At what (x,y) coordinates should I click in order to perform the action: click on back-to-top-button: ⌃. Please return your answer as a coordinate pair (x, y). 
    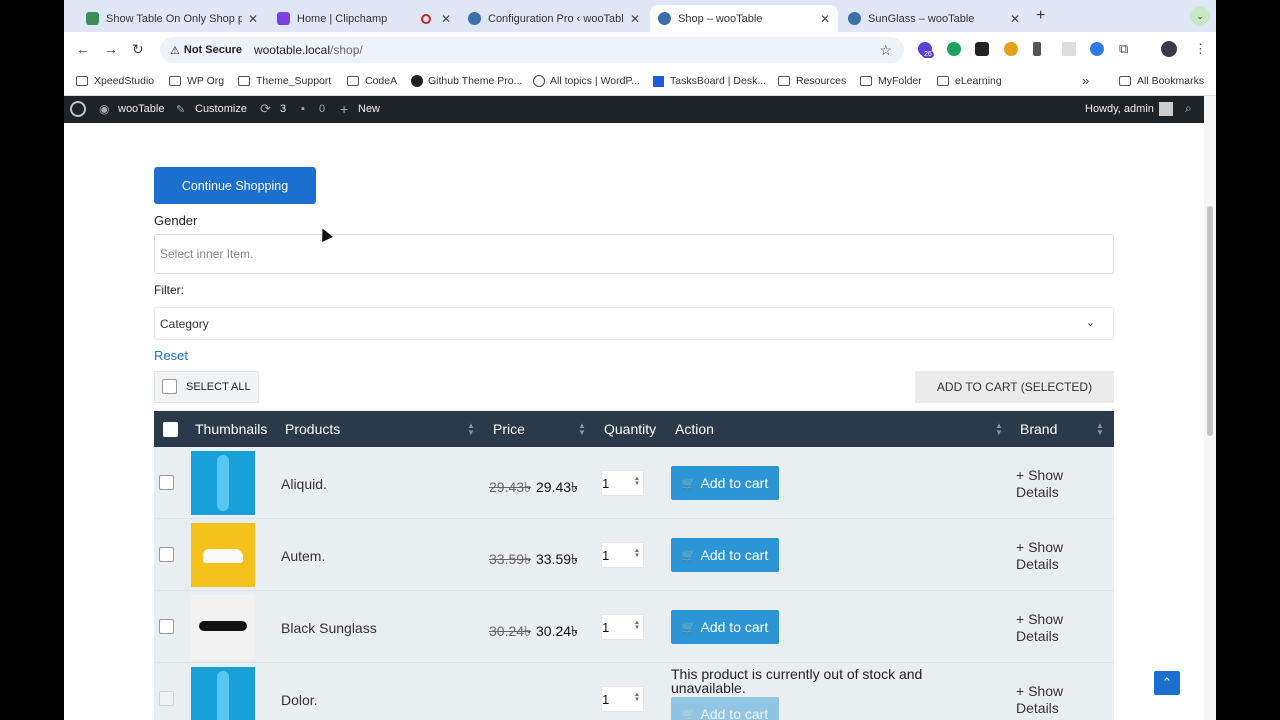
    Looking at the image, I should click on (1167, 683).